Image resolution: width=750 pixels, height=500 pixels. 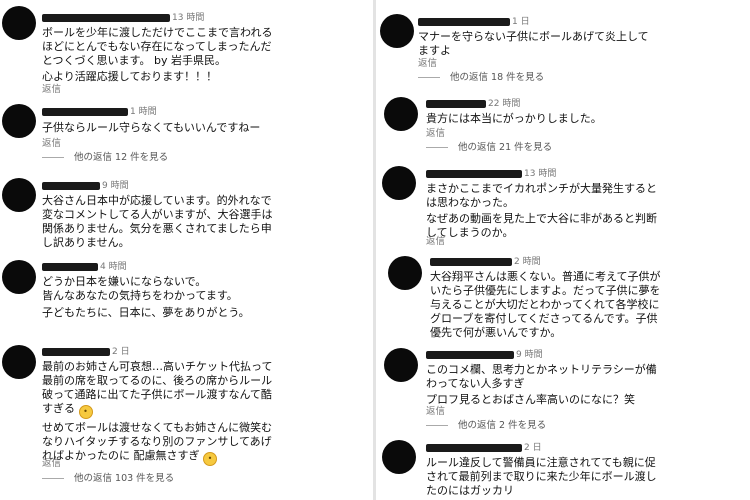 What do you see at coordinates (113, 267) in the screenshot?
I see `comment-timestamp: 4 時間` at bounding box center [113, 267].